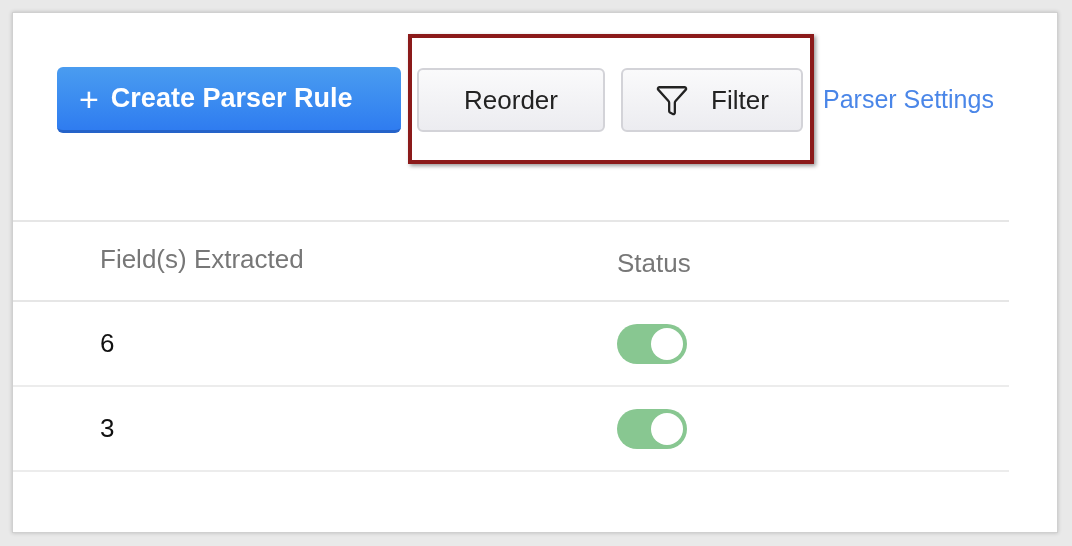 Image resolution: width=1072 pixels, height=546 pixels. What do you see at coordinates (202, 259) in the screenshot?
I see `column-header: Field(s) Extracted` at bounding box center [202, 259].